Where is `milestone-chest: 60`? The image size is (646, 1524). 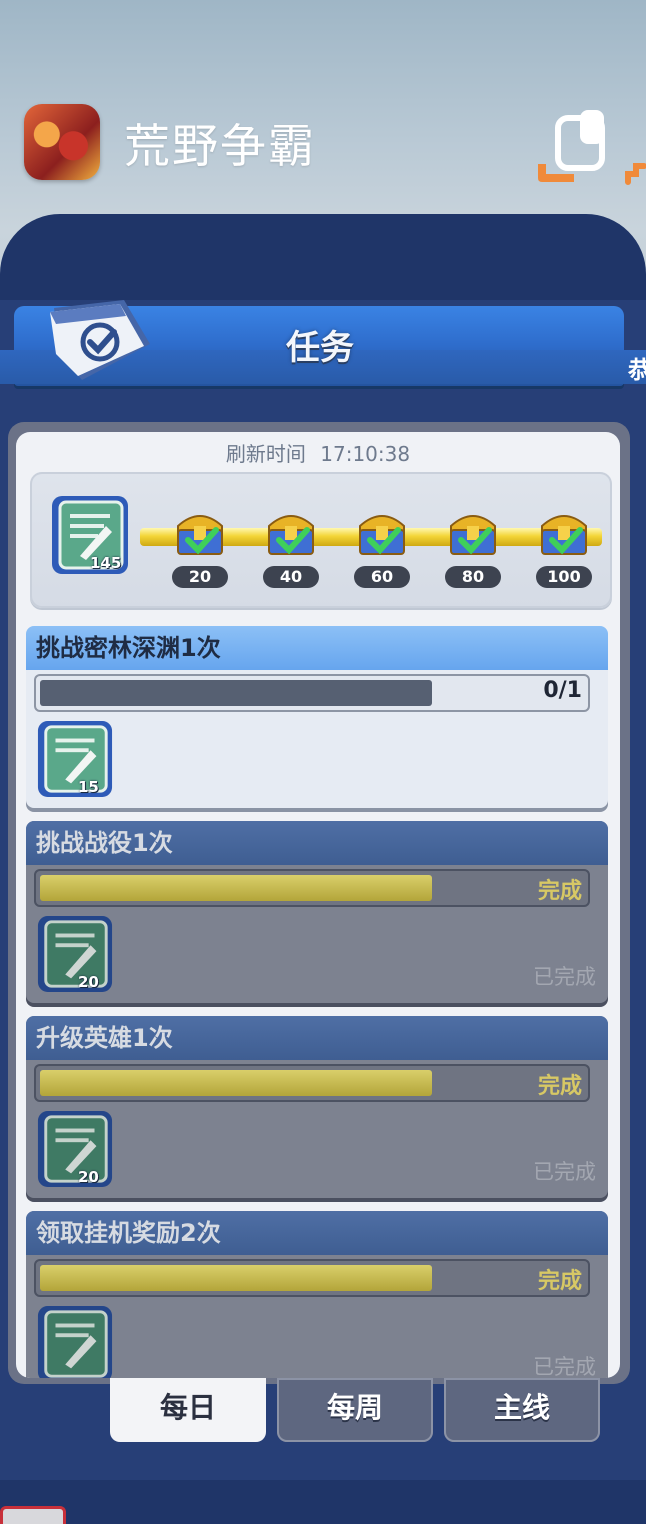 milestone-chest: 60 is located at coordinates (382, 547).